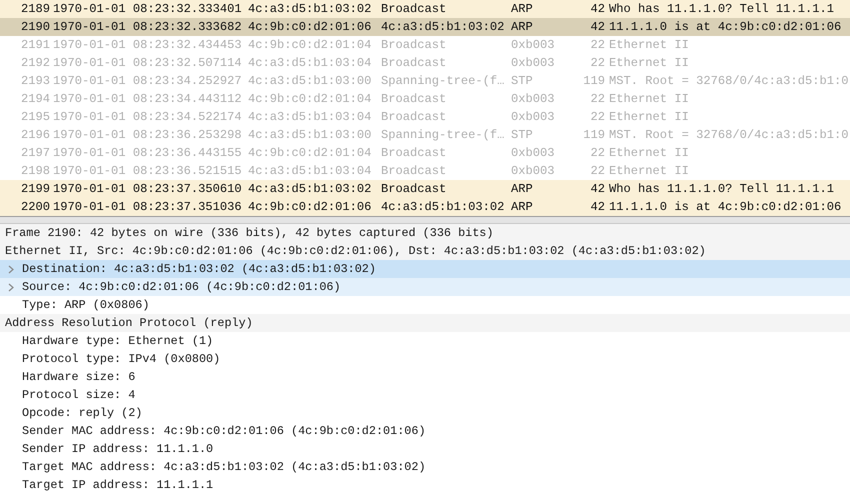 The image size is (850, 500). I want to click on packet-info: MST. Root = 32768/0/4c:a3:d5:b1:0, so click(729, 81).